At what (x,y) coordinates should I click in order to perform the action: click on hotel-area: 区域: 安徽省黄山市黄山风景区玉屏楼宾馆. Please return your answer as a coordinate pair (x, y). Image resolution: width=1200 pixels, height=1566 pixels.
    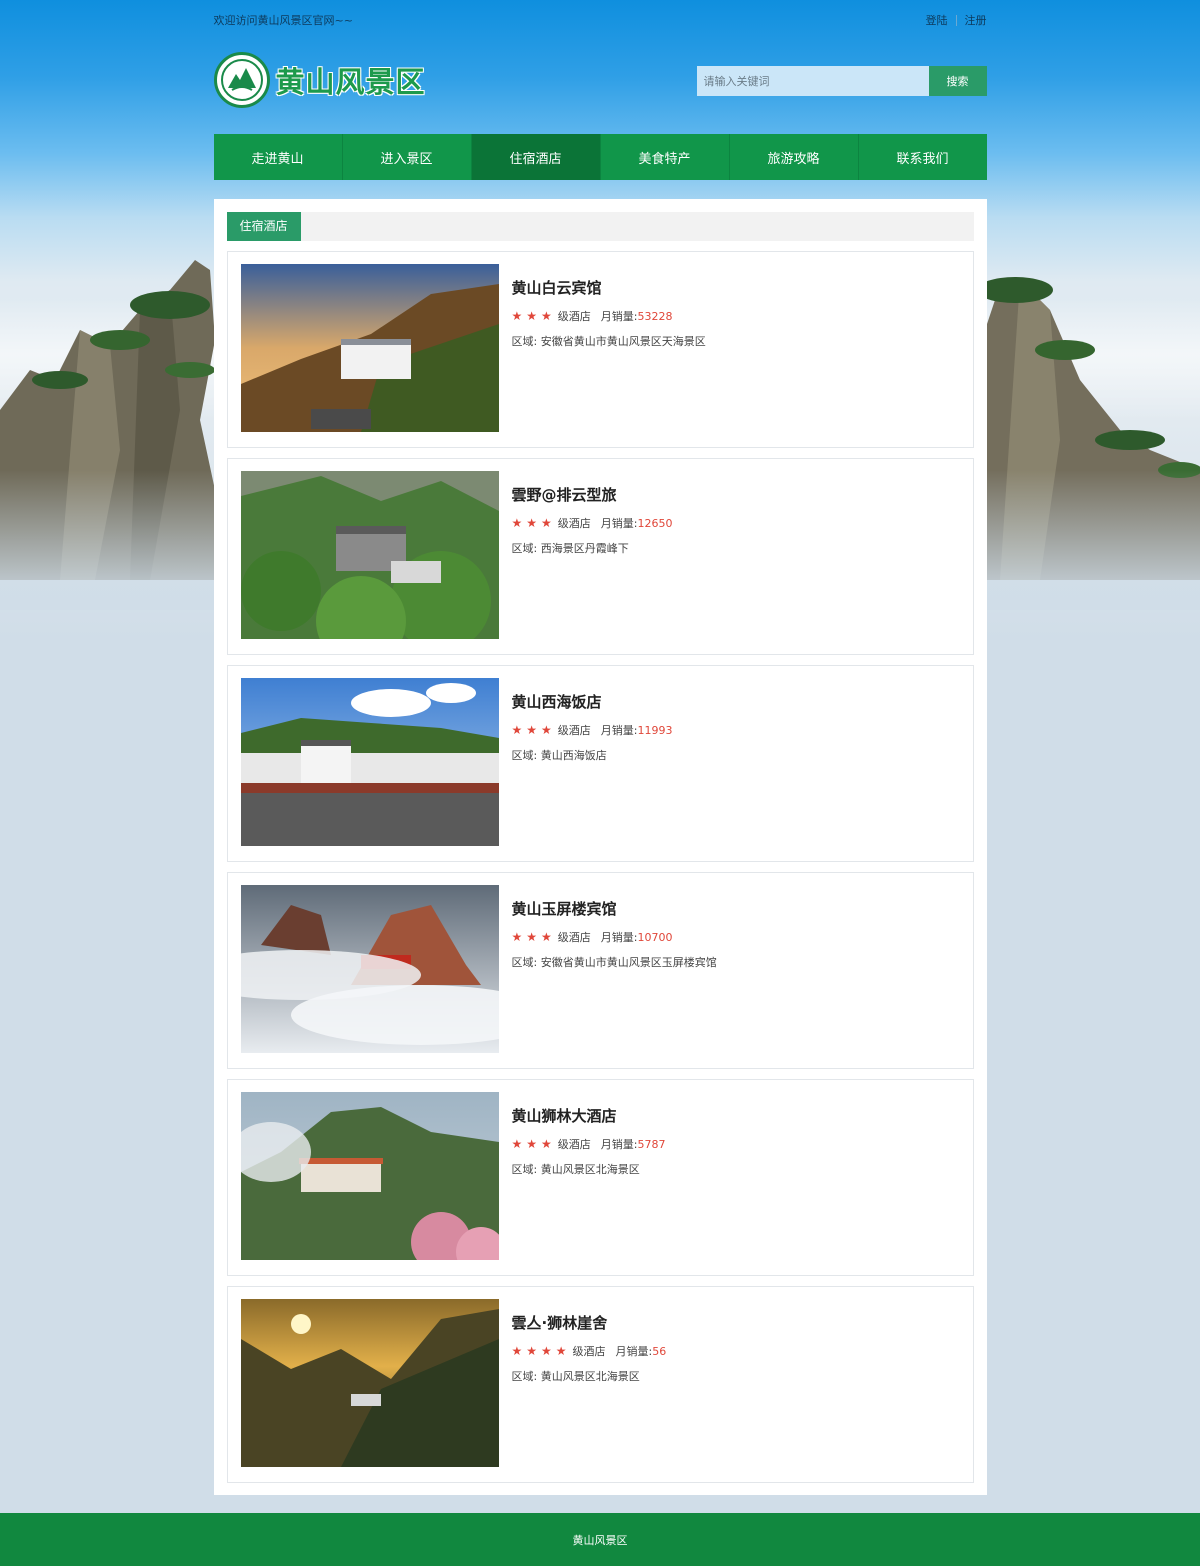
    Looking at the image, I should click on (614, 962).